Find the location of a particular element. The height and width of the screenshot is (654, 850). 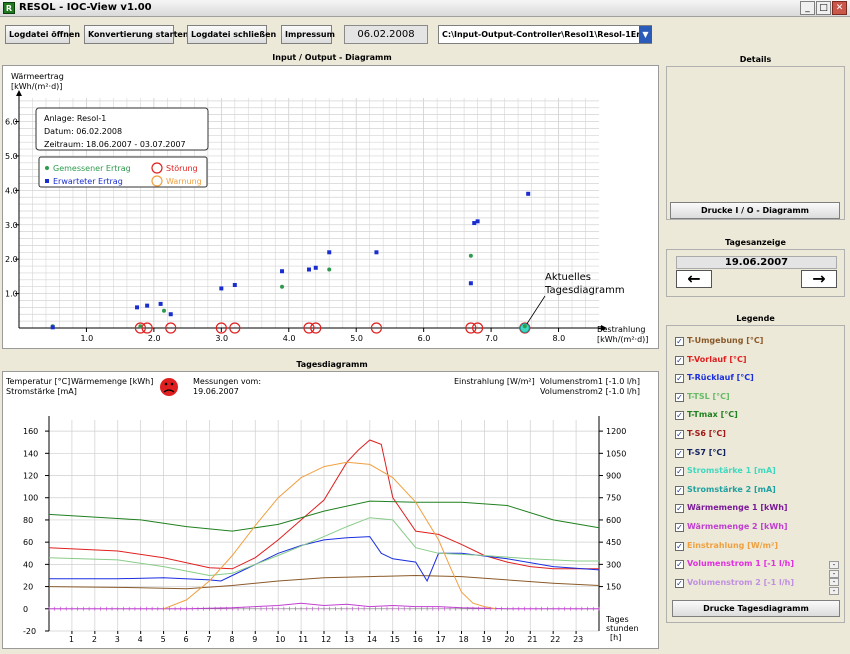

tages-y-tick-label: 160 is located at coordinates (30, 431).